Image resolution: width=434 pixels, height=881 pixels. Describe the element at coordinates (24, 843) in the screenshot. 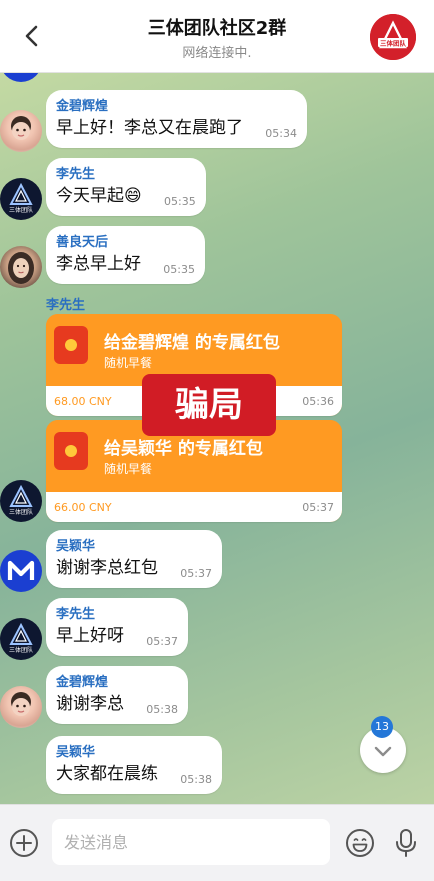

I see `add-attachment-icon` at that location.